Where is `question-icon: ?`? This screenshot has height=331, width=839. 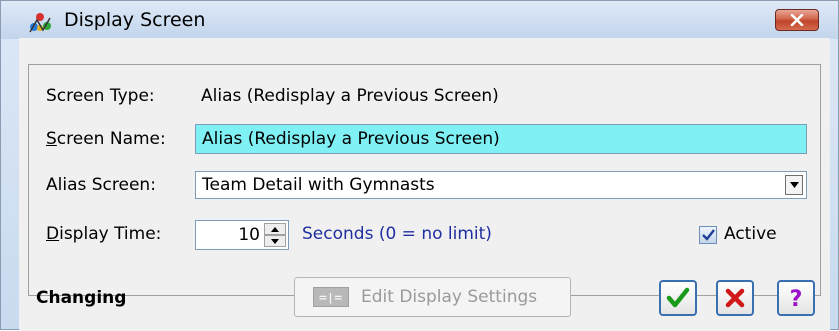
question-icon: ? is located at coordinates (796, 298).